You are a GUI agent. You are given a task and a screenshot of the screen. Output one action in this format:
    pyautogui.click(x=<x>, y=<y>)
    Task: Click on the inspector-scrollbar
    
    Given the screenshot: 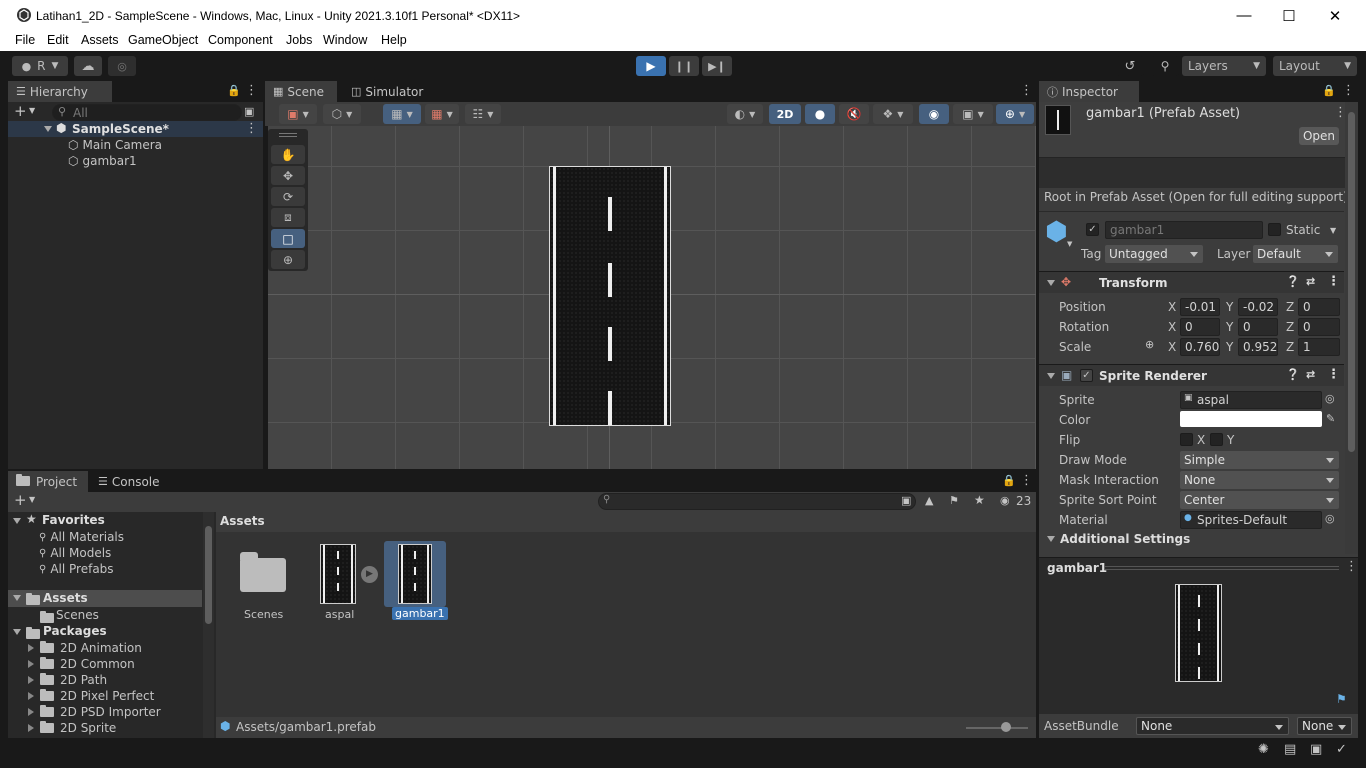 What is the action you would take?
    pyautogui.click(x=1351, y=328)
    